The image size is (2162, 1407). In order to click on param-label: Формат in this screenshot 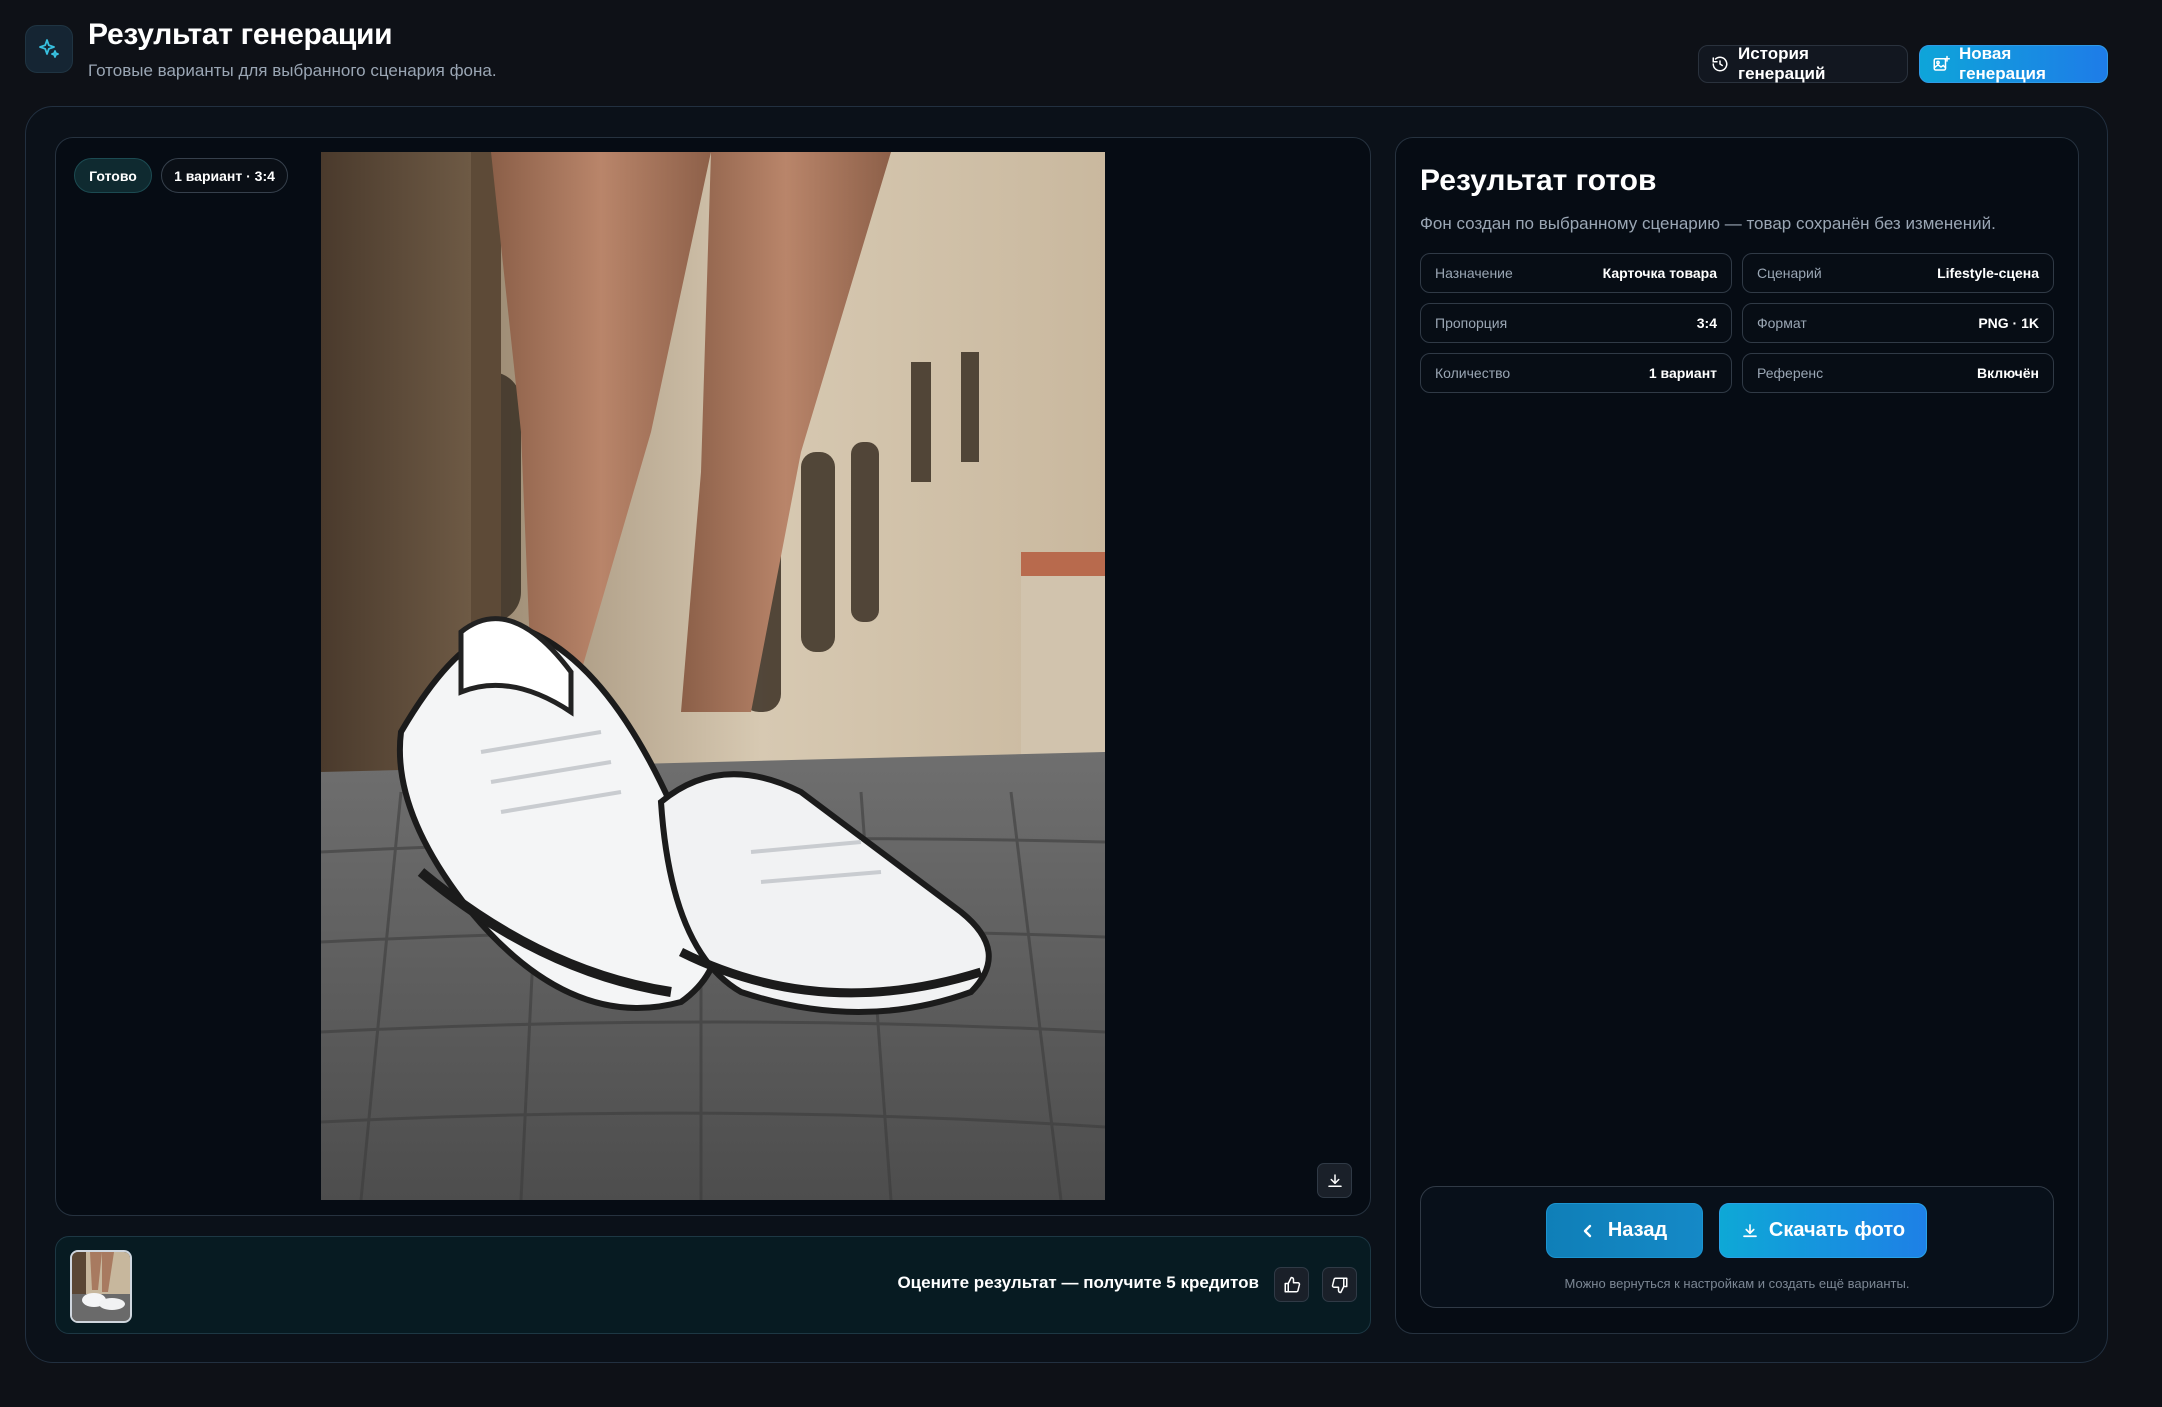, I will do `click(1782, 323)`.